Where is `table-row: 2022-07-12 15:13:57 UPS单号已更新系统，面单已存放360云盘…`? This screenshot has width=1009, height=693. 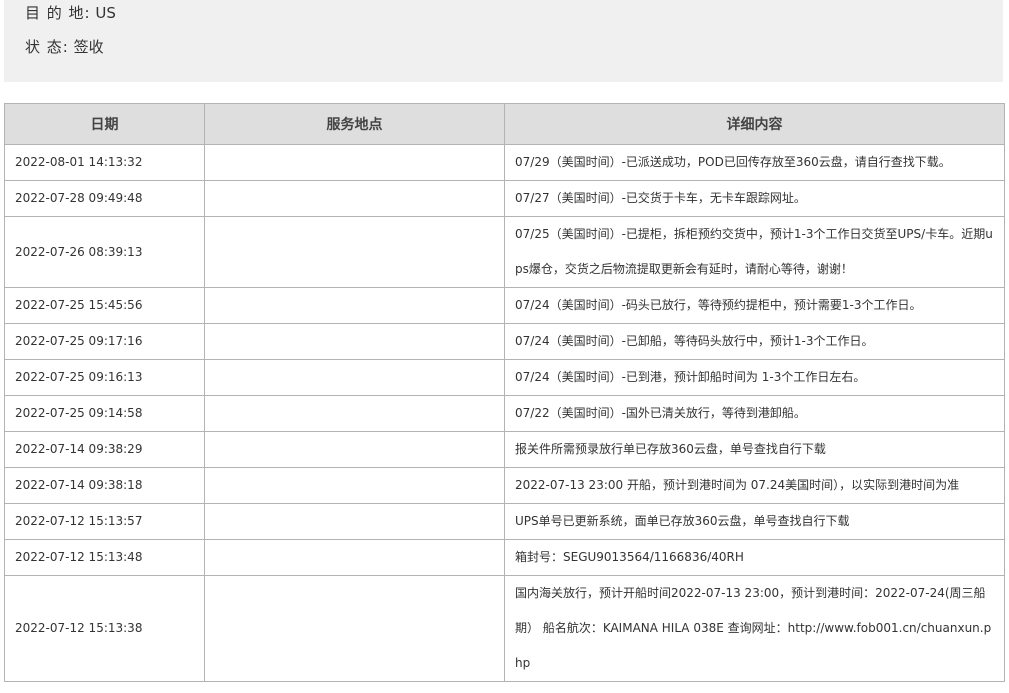
table-row: 2022-07-12 15:13:57 UPS单号已更新系统，面单已存放360云盘… is located at coordinates (504, 521).